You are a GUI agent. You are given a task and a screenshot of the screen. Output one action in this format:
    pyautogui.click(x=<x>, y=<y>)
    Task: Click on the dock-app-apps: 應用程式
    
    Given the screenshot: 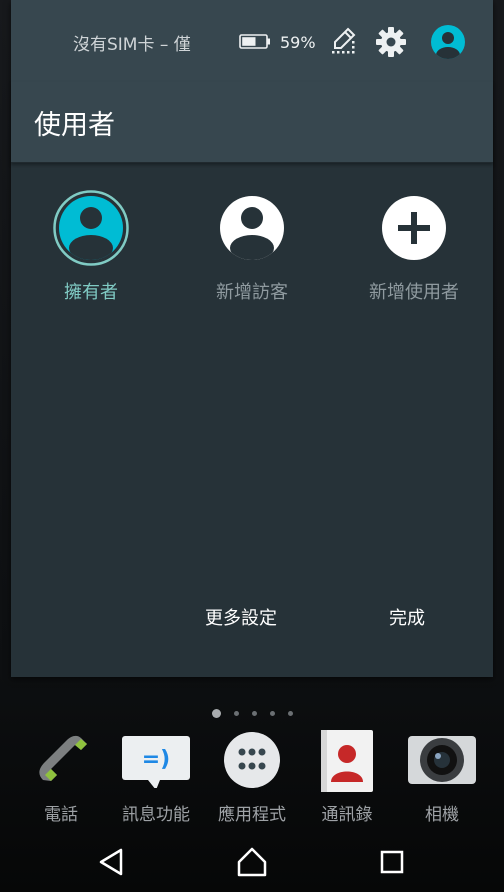 What is the action you would take?
    pyautogui.click(x=252, y=776)
    